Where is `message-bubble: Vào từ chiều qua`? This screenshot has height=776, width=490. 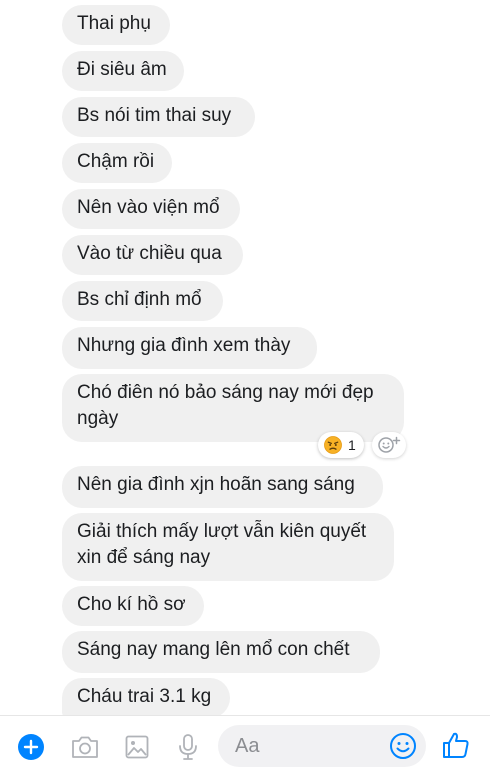 message-bubble: Vào từ chiều qua is located at coordinates (152, 255).